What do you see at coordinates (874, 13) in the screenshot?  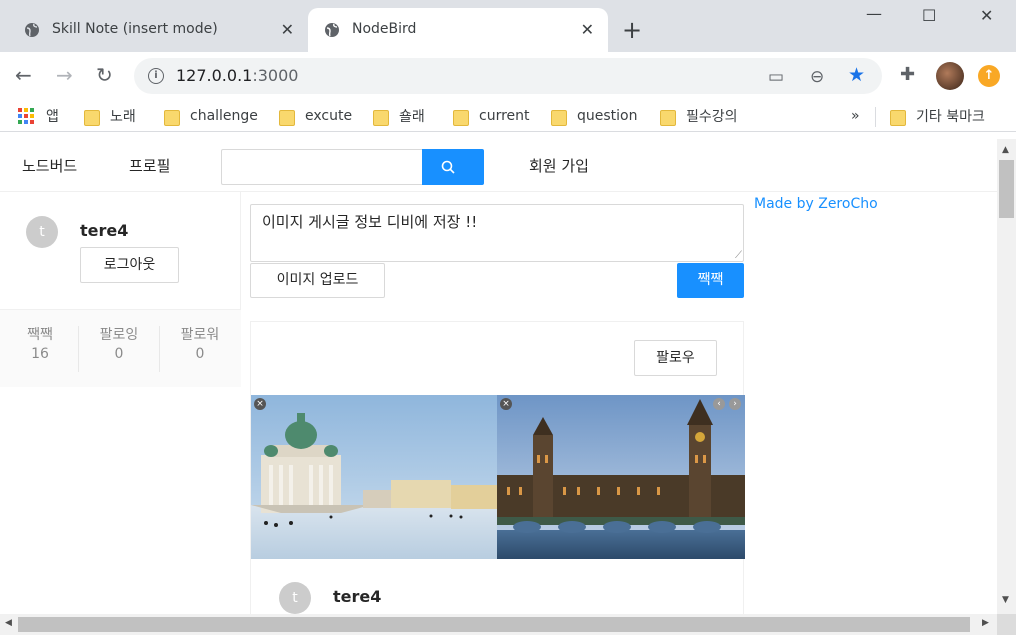 I see `minimize-button: —` at bounding box center [874, 13].